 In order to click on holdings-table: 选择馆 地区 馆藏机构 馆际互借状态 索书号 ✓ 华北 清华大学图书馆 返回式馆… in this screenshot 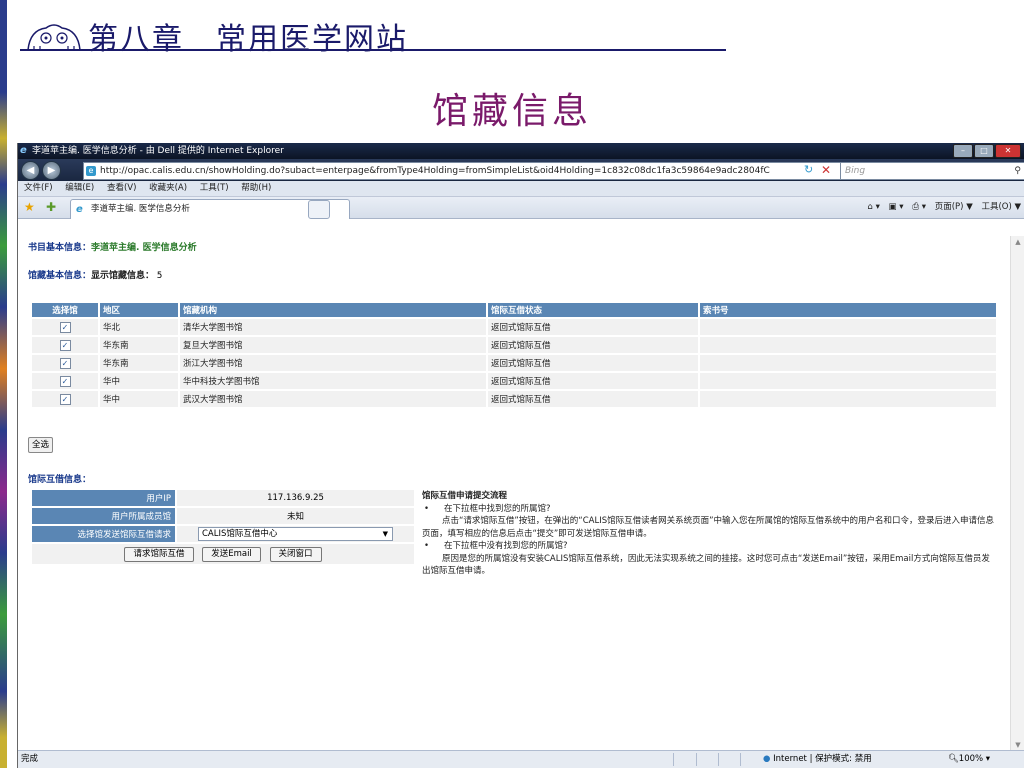, I will do `click(514, 355)`.